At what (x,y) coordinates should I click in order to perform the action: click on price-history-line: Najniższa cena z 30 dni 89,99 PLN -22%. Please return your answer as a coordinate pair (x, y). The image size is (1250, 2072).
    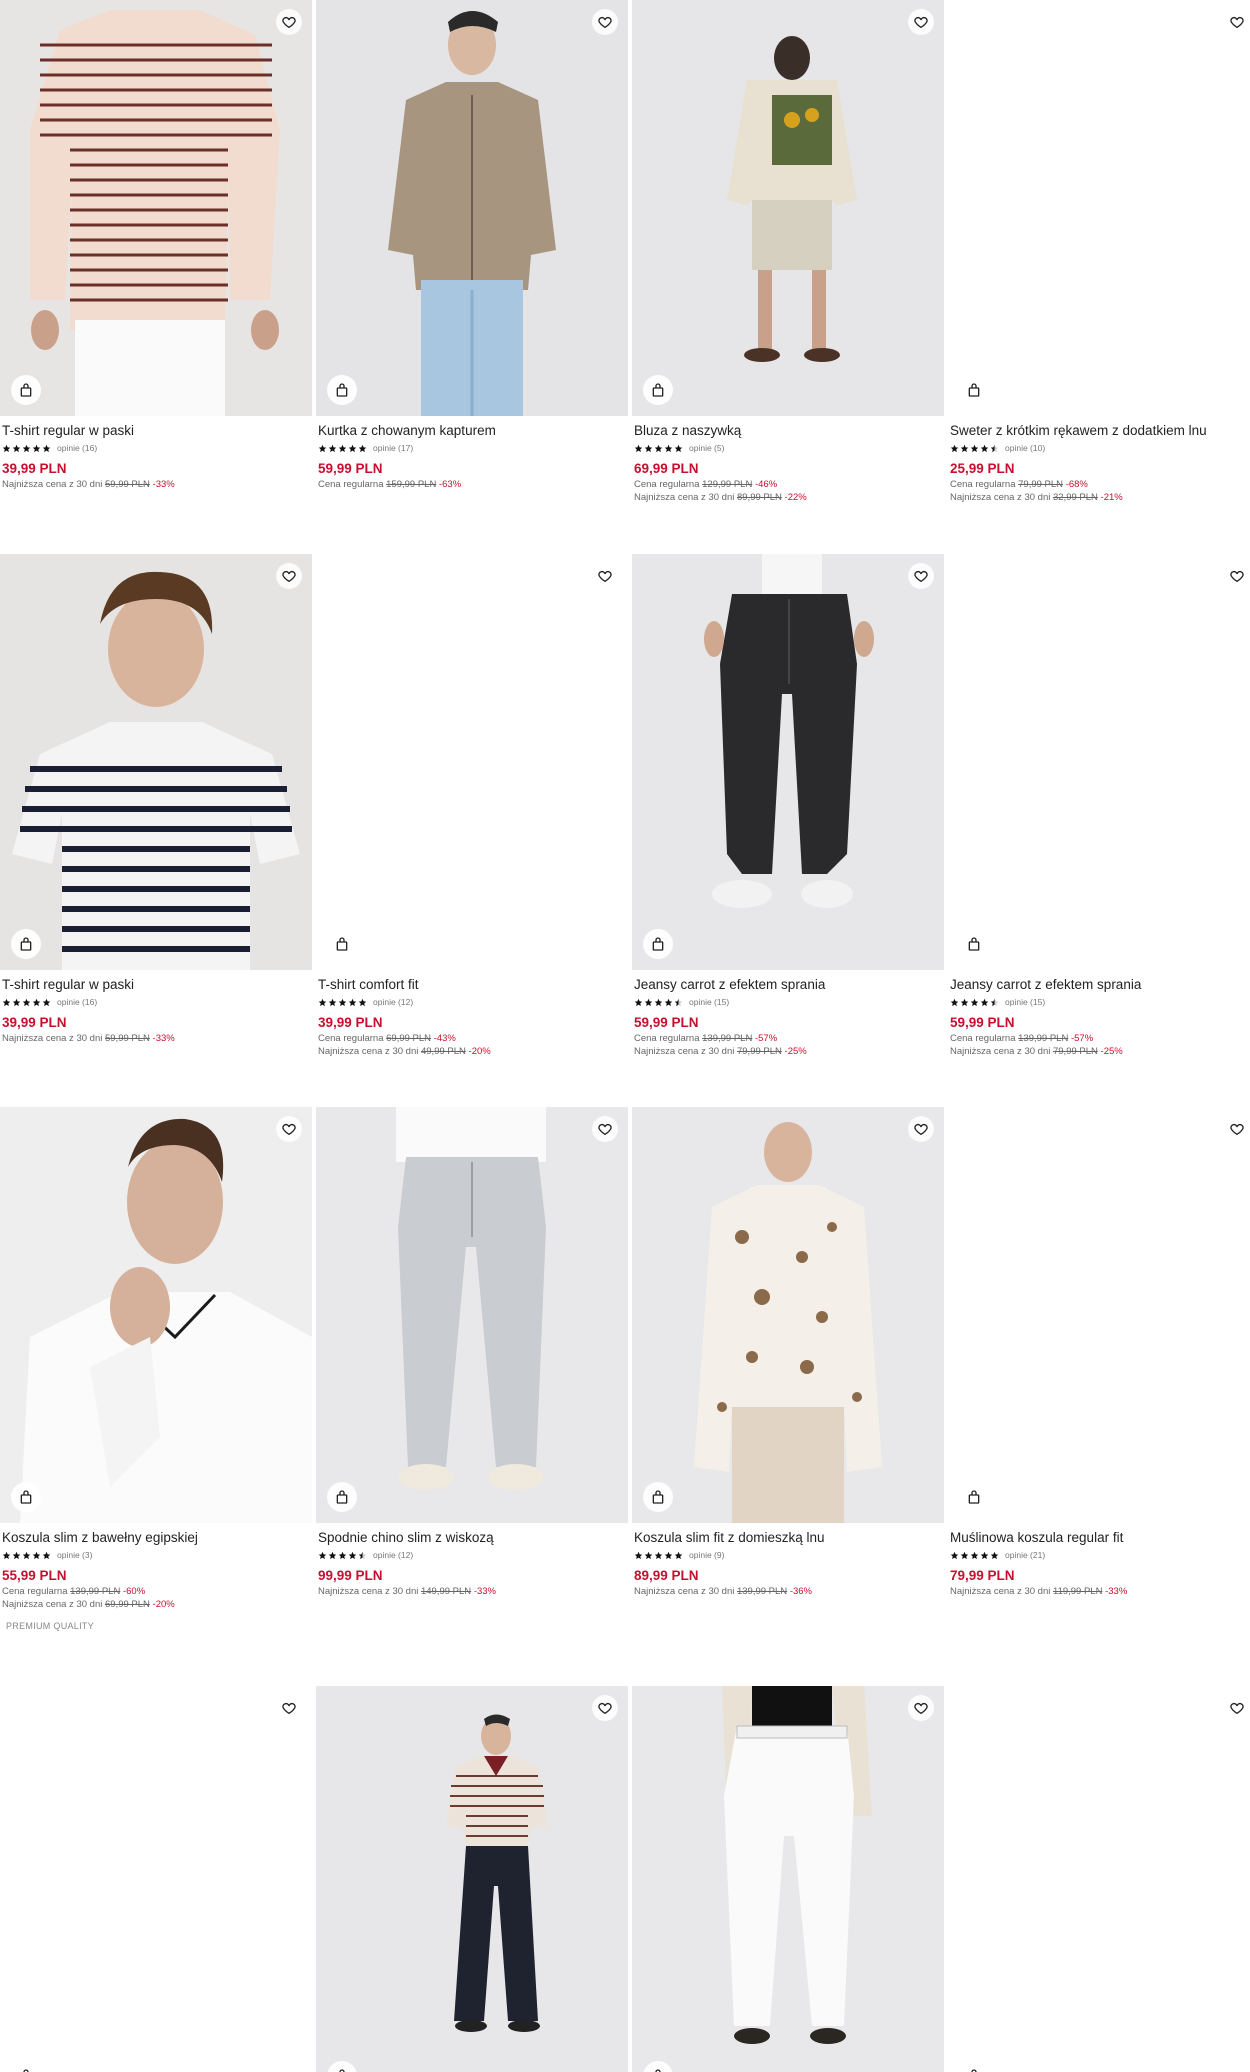
    Looking at the image, I should click on (788, 497).